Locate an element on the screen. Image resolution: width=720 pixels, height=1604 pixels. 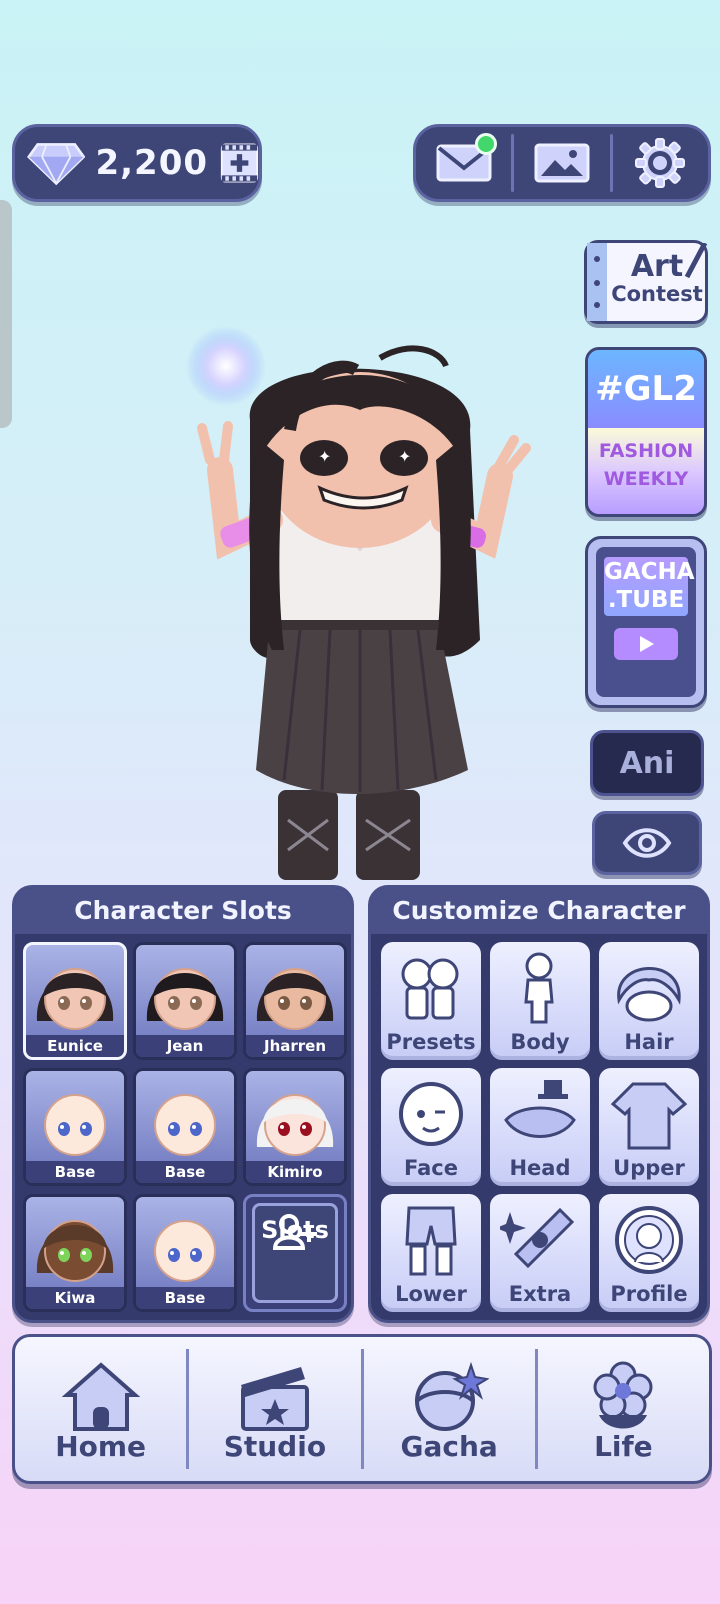
diamond-icon is located at coordinates (56, 164).